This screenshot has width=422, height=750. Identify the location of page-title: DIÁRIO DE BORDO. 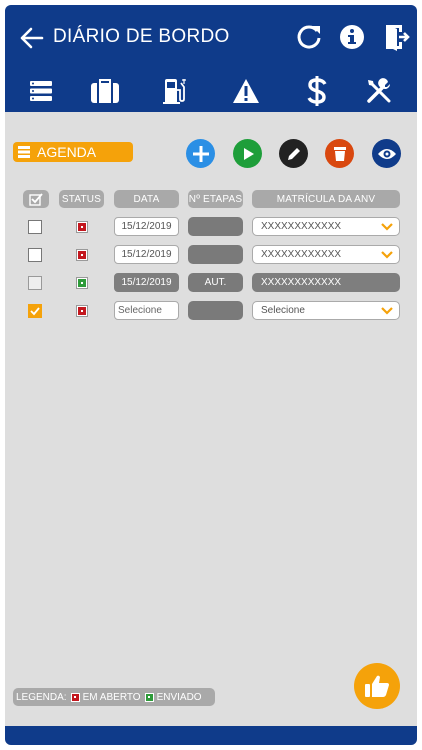
(141, 36).